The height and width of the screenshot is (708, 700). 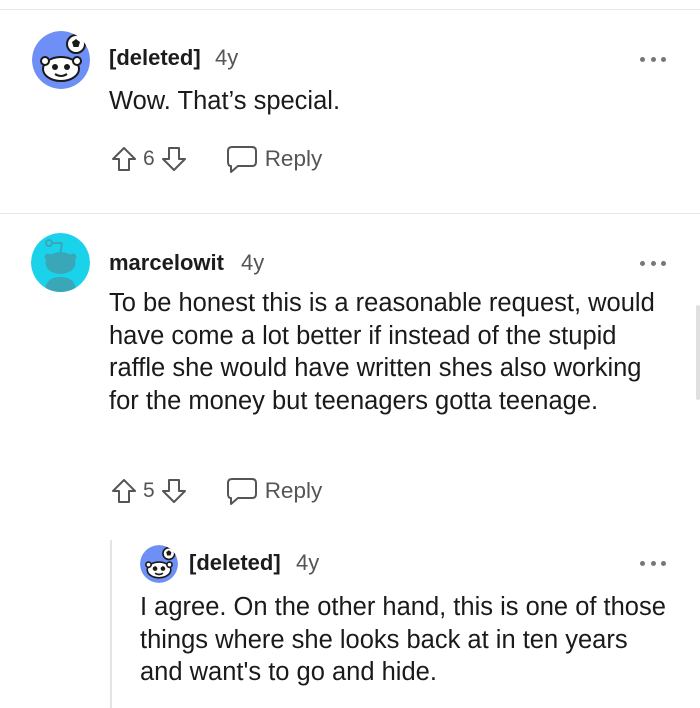 I want to click on top-divider, so click(x=350, y=9).